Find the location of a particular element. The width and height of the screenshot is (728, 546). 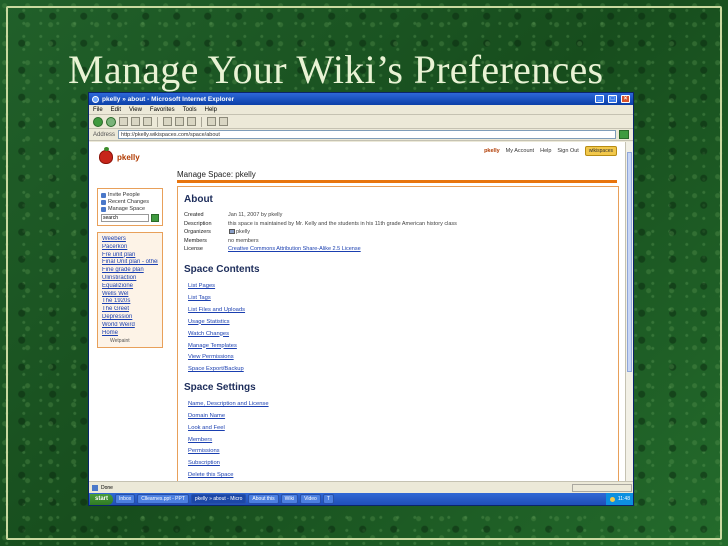

my-account-link: My Account is located at coordinates (520, 151).